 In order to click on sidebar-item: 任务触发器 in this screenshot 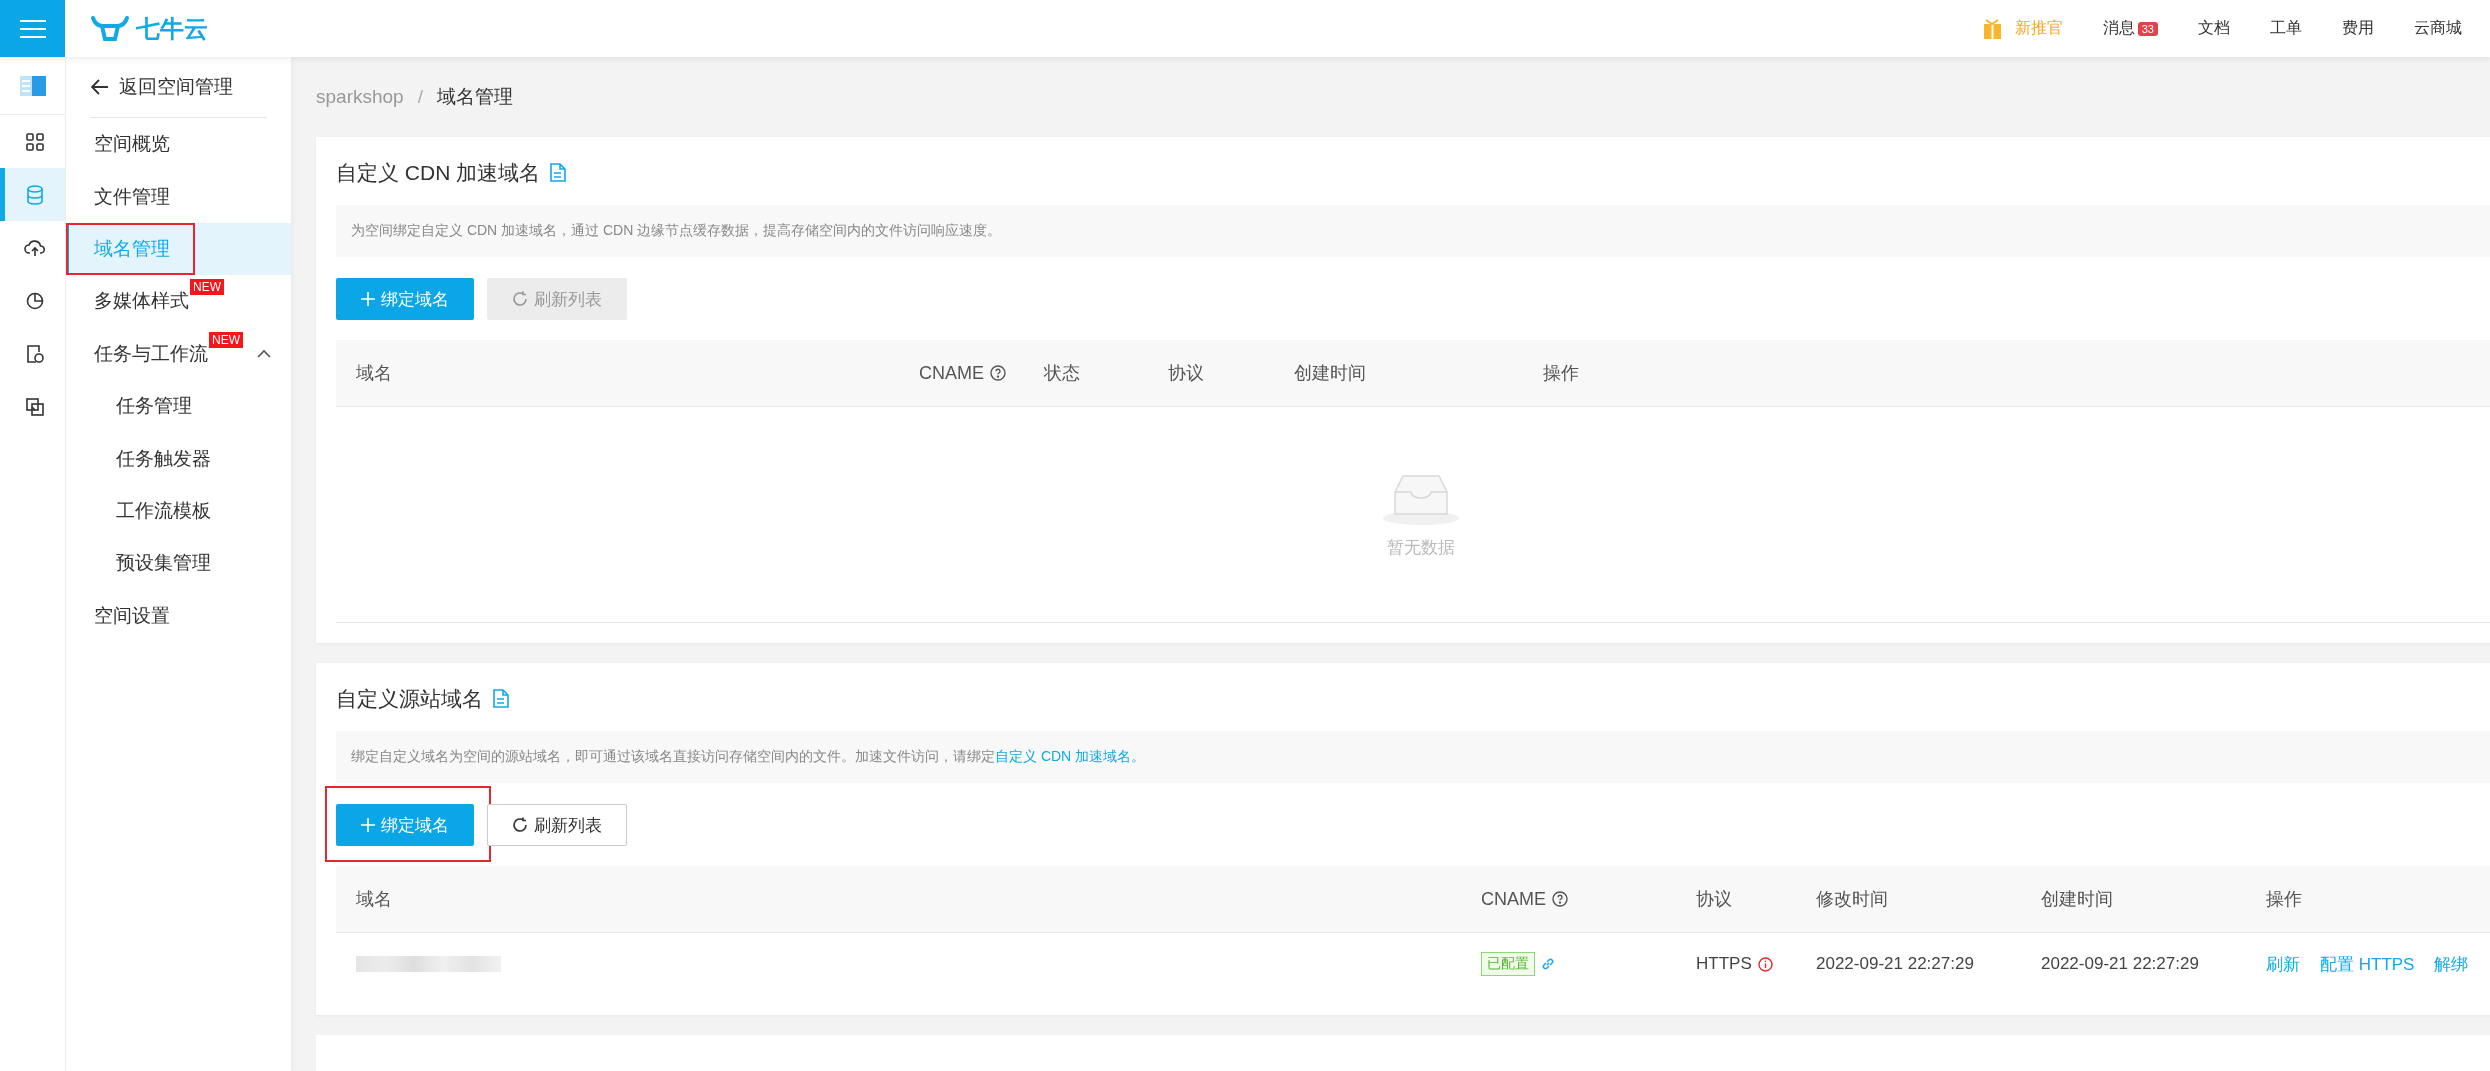, I will do `click(178, 458)`.